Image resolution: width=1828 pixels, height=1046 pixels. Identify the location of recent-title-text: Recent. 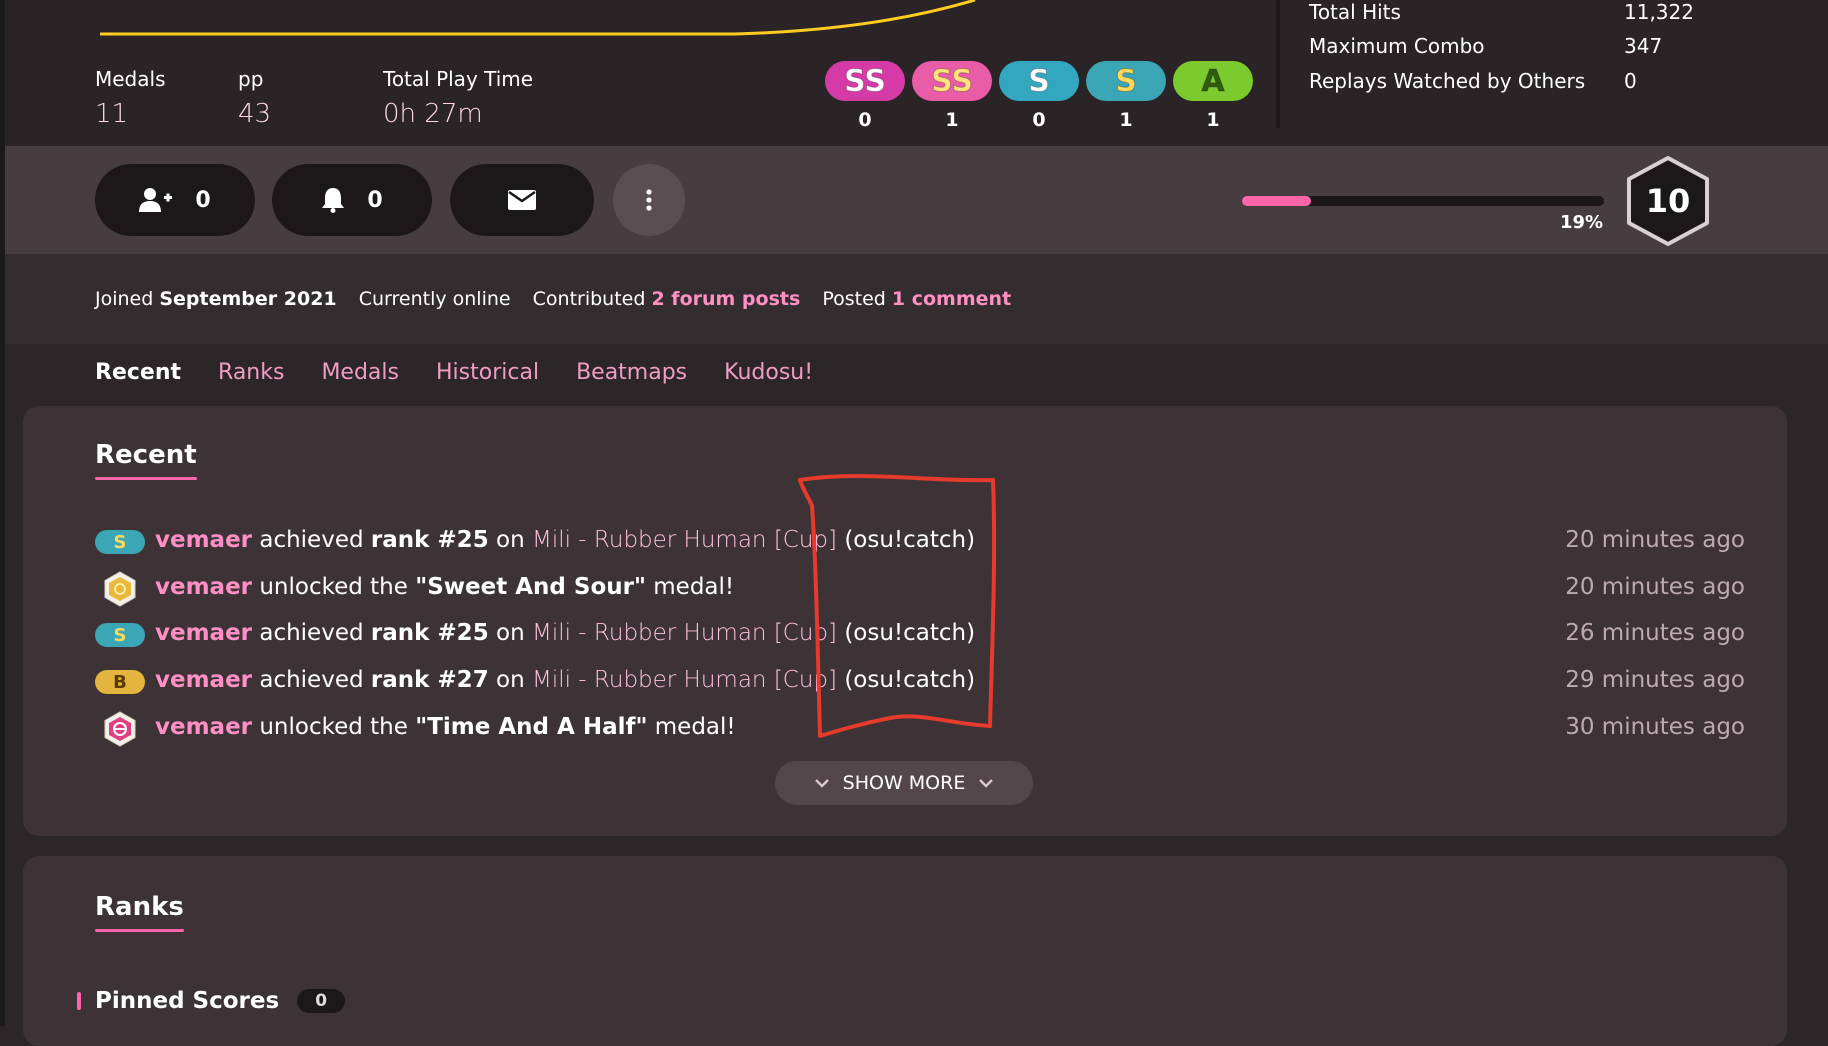
(146, 455).